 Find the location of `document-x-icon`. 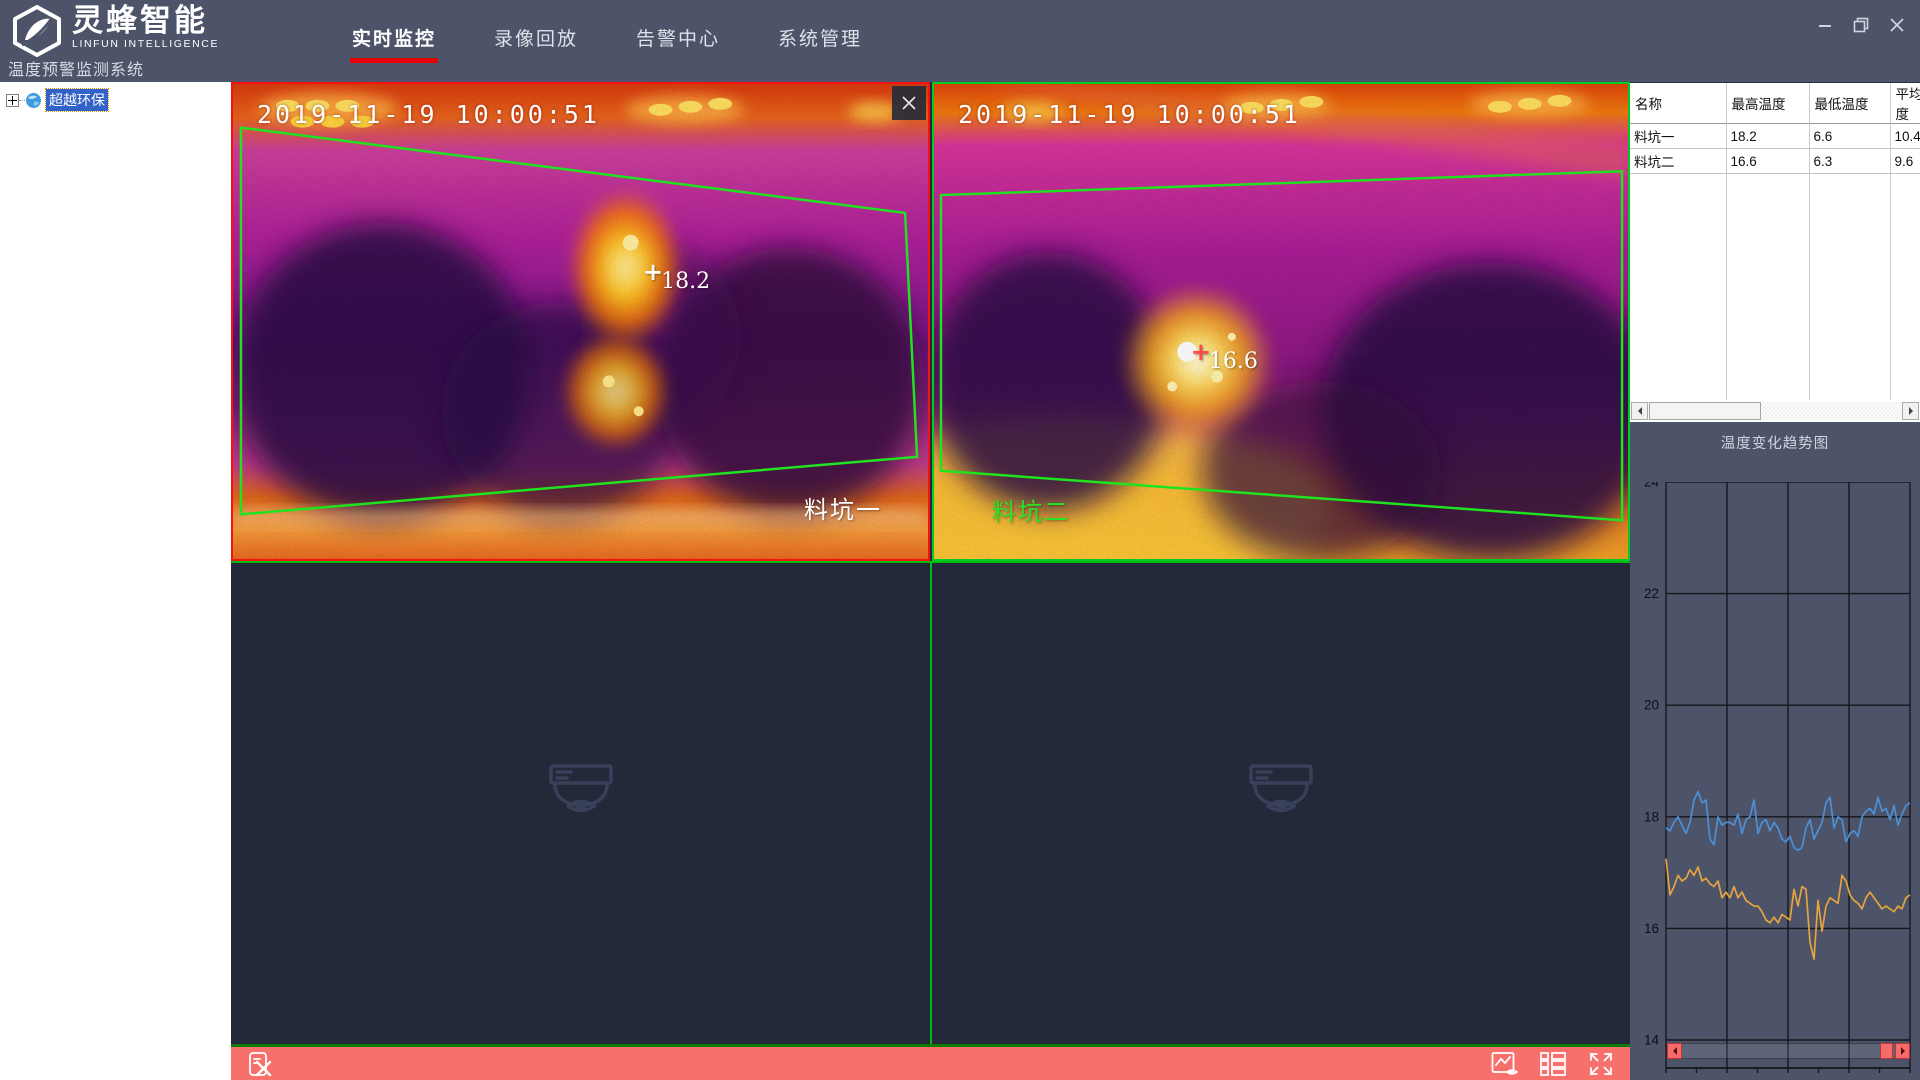

document-x-icon is located at coordinates (260, 1063).